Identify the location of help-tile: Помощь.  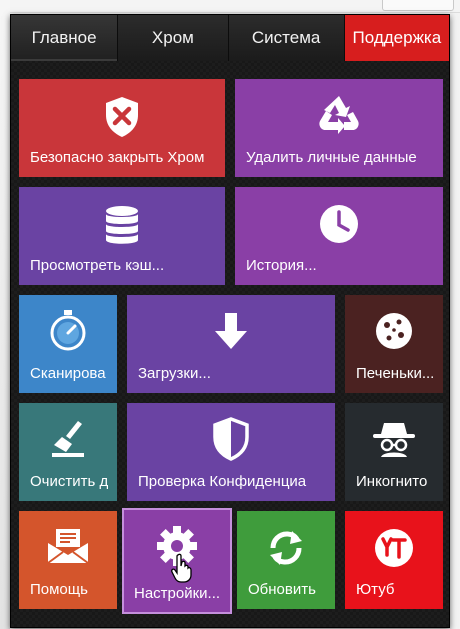
(68, 560).